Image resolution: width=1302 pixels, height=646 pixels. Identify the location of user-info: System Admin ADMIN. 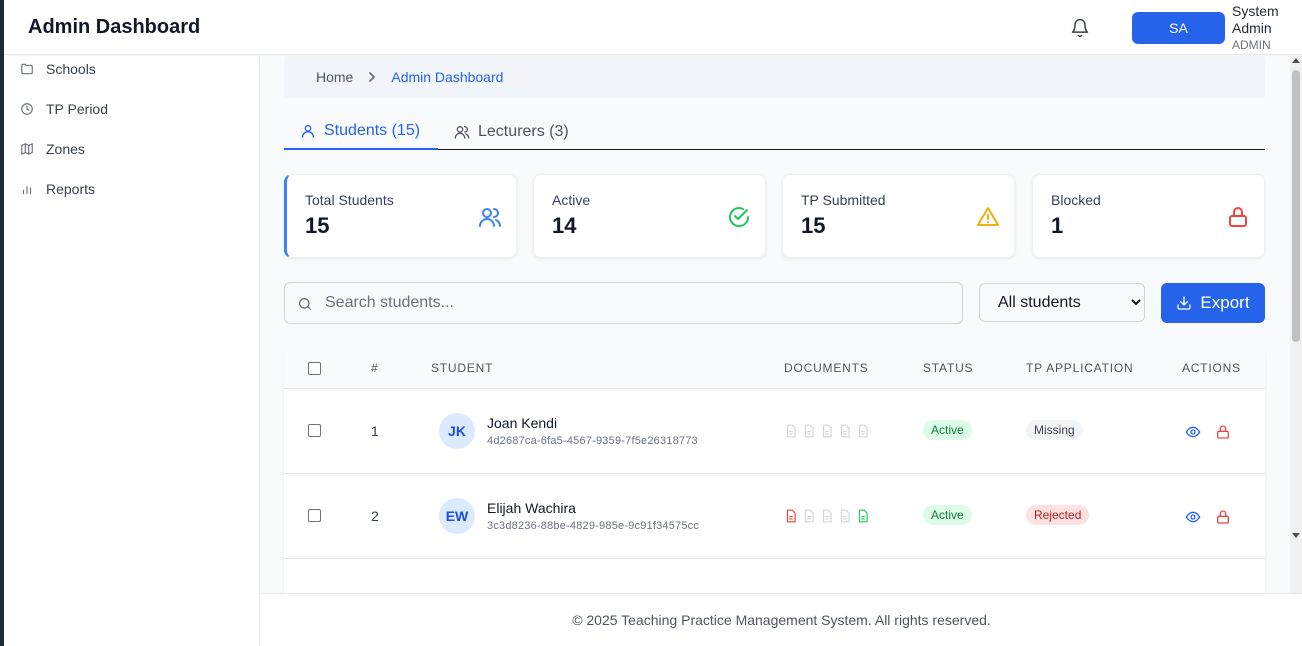
(1263, 28).